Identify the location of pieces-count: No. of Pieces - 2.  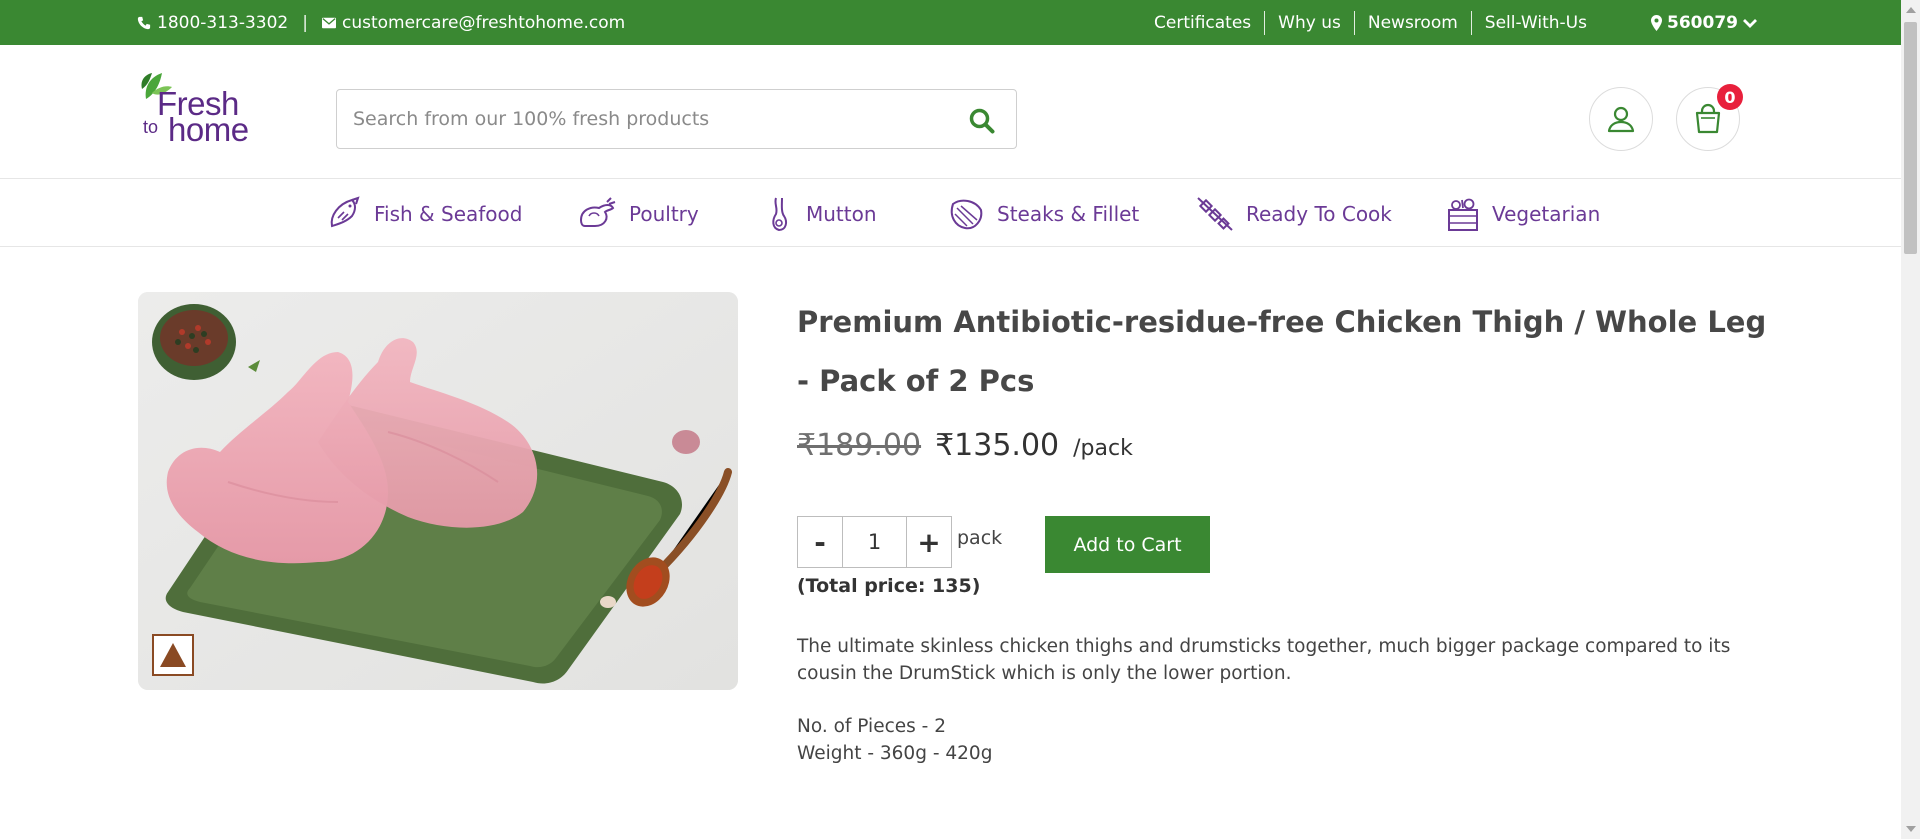
(871, 726).